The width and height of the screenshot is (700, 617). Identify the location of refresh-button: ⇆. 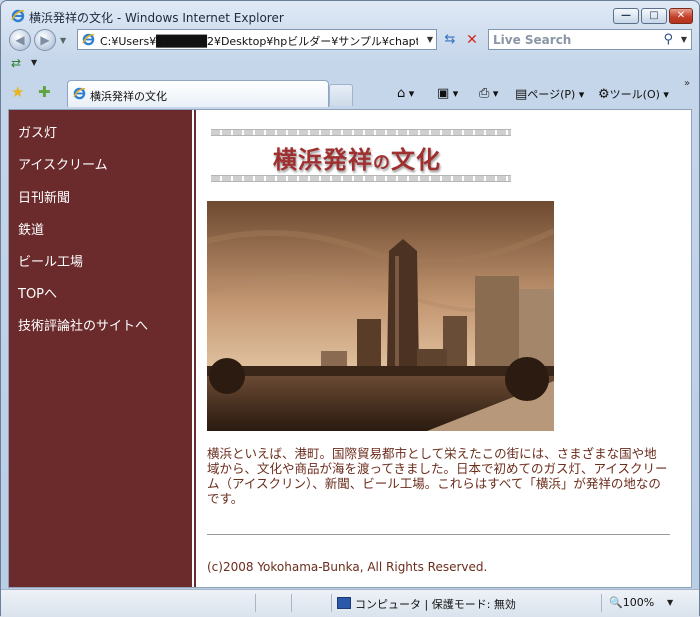
(450, 40).